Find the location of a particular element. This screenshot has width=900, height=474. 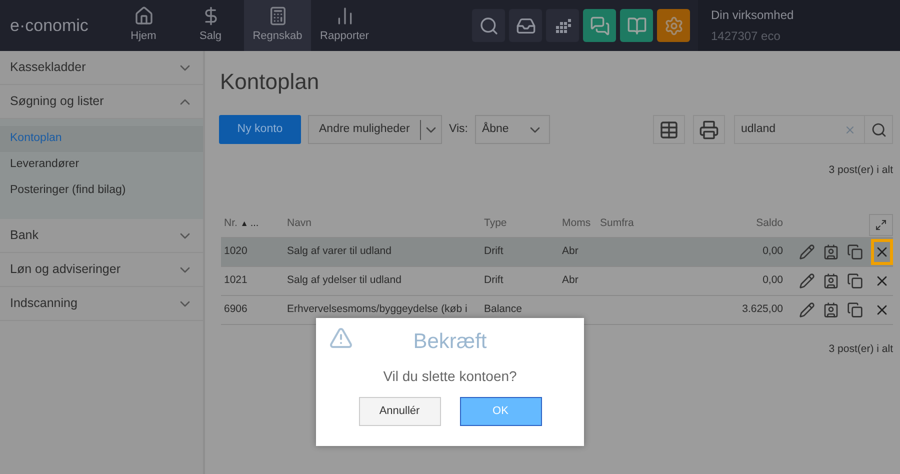

column-header: Moms is located at coordinates (576, 224).